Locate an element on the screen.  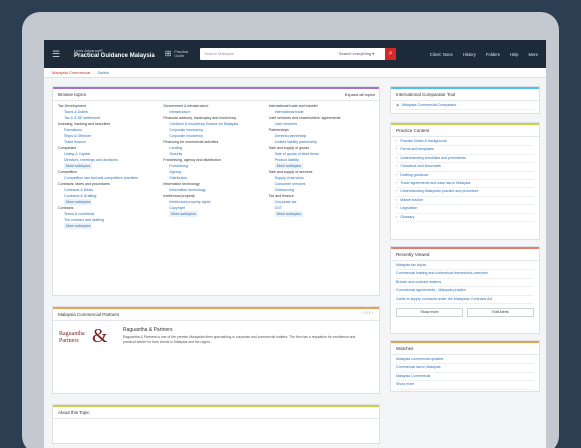
panel-title: Recently Viewed is located at coordinates (465, 255).